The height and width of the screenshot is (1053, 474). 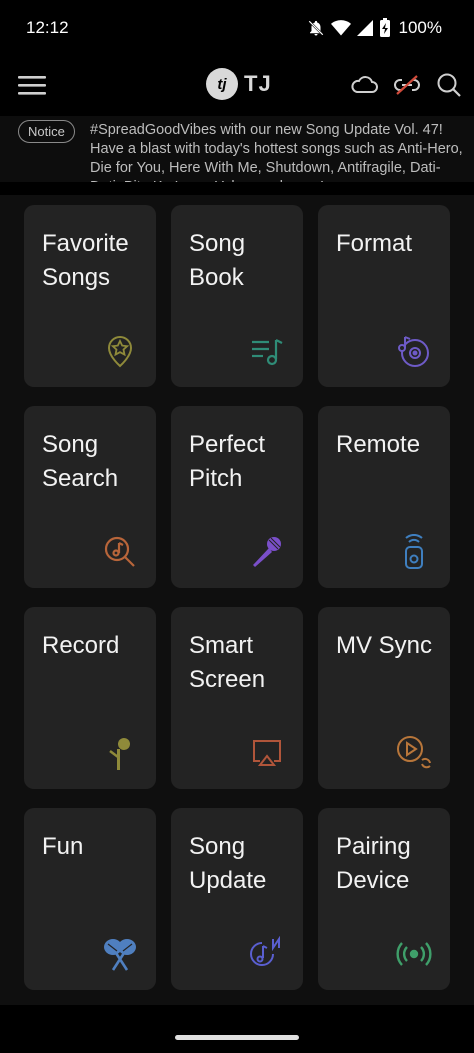 I want to click on tile-label: Song Book, so click(x=217, y=260).